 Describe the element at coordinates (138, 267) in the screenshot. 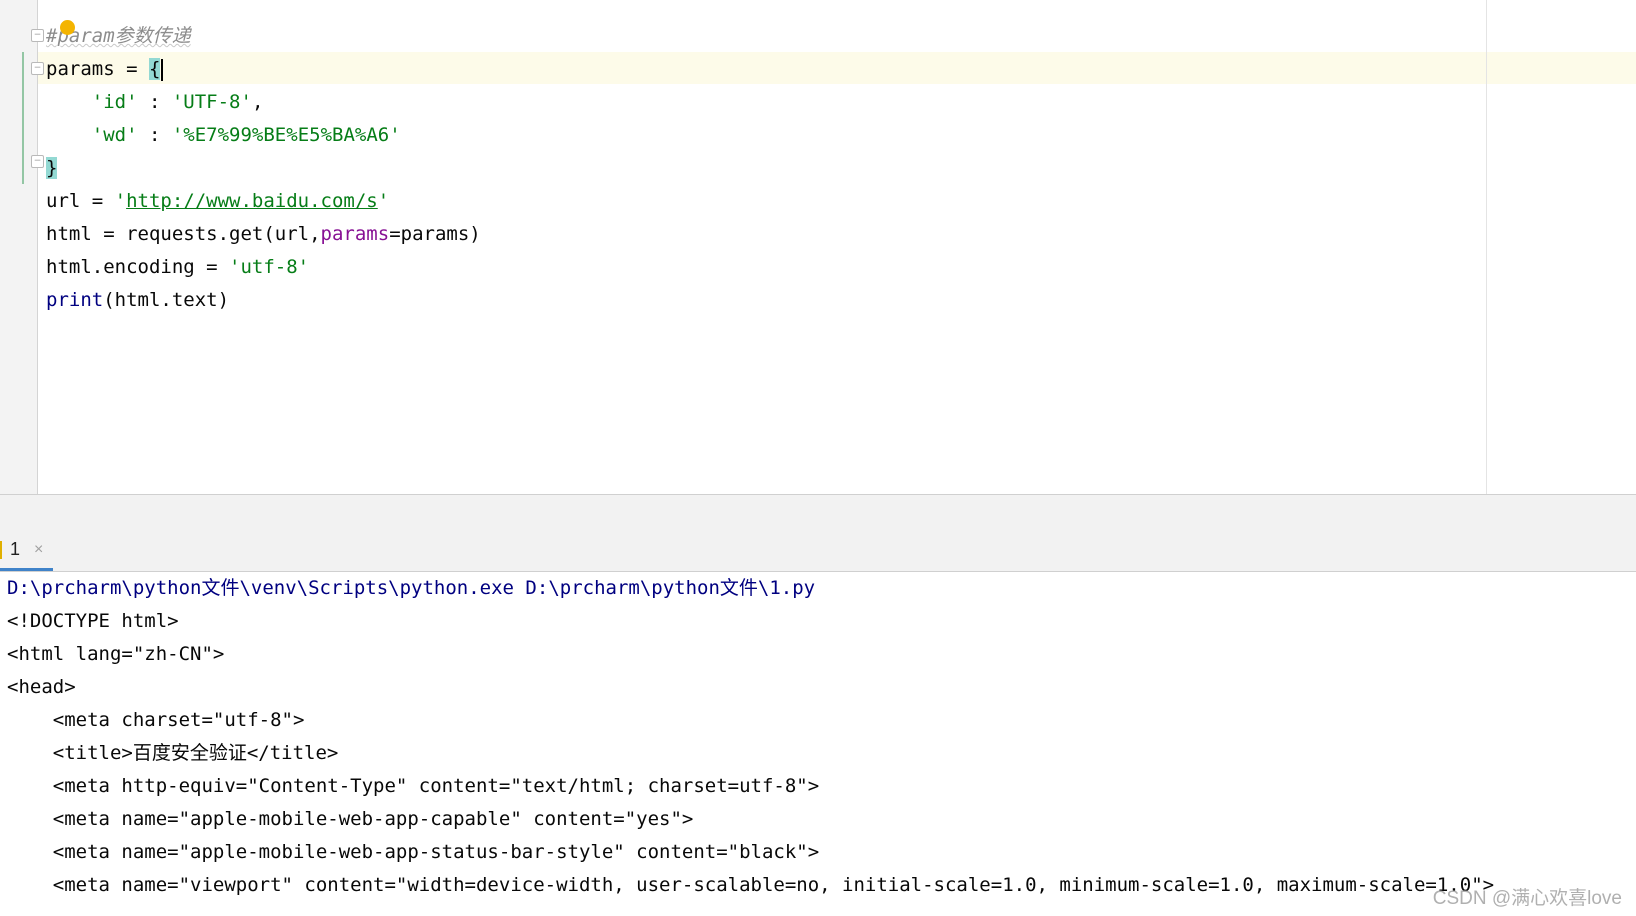

I see `code-text: html.encoding =` at that location.